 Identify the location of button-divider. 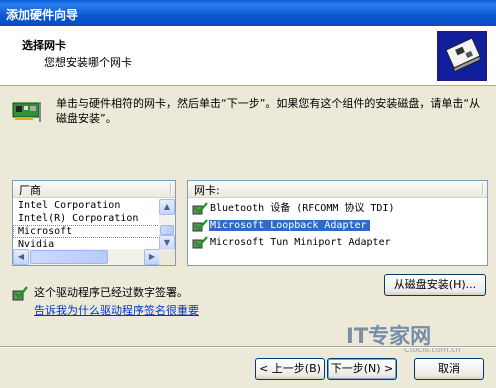
(248, 347).